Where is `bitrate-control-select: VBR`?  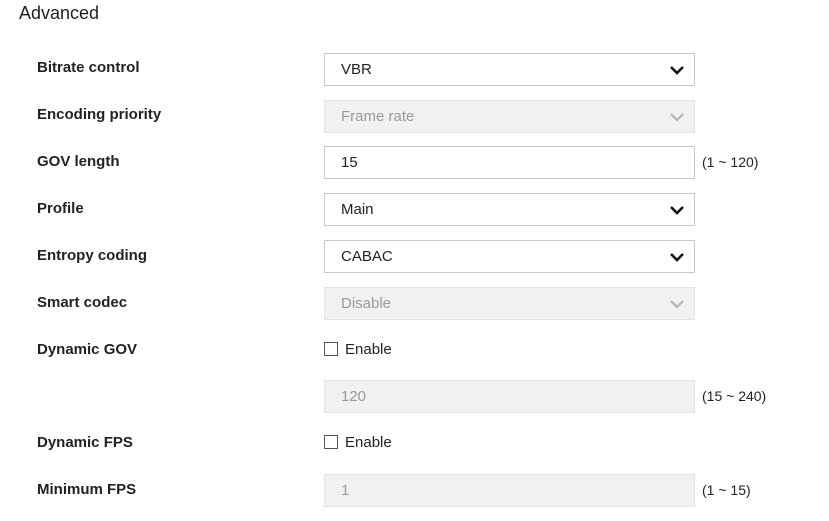 bitrate-control-select: VBR is located at coordinates (509, 69).